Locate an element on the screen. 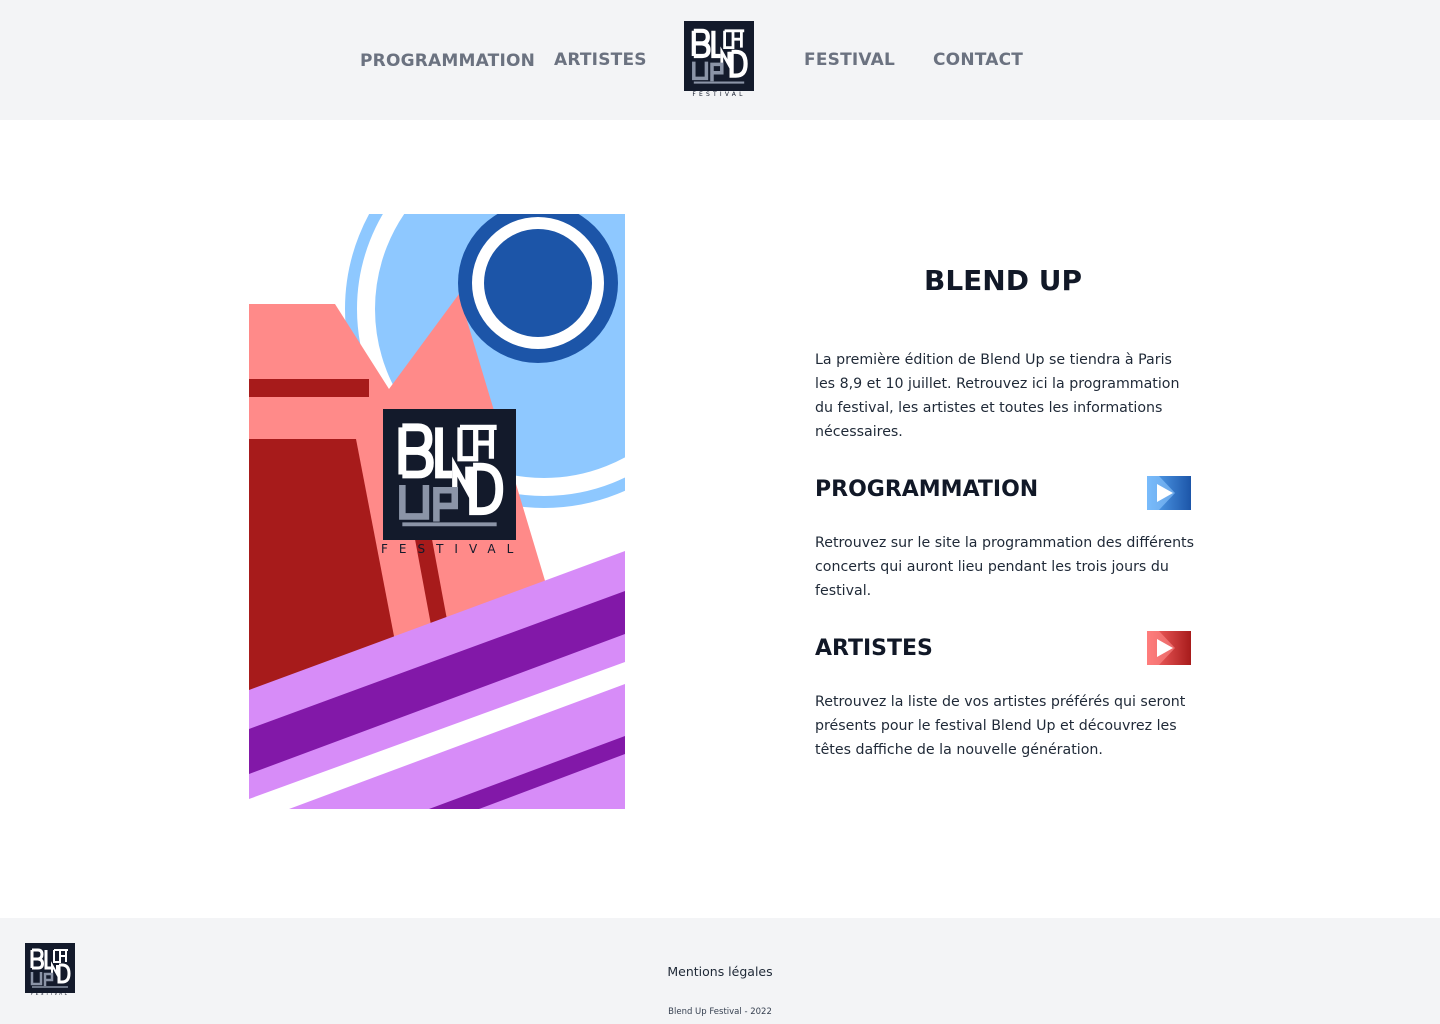  footer-logo-caption: FESTIVAL is located at coordinates (50, 994).